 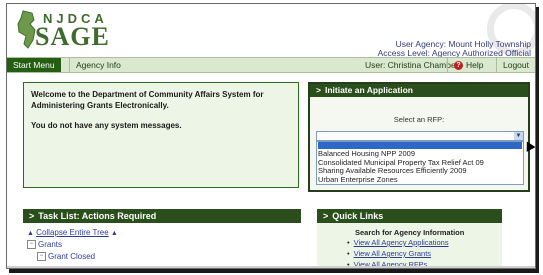 I want to click on view-grants-link: View All Agency Grants, so click(x=389, y=253).